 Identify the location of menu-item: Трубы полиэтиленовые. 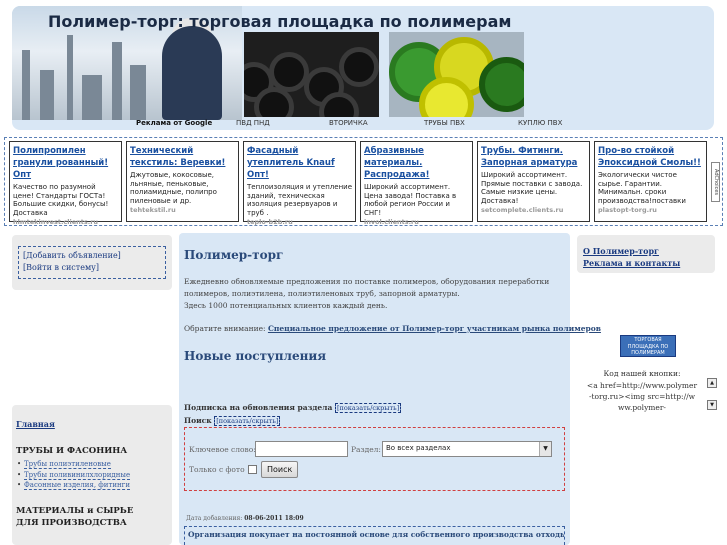
(92, 464).